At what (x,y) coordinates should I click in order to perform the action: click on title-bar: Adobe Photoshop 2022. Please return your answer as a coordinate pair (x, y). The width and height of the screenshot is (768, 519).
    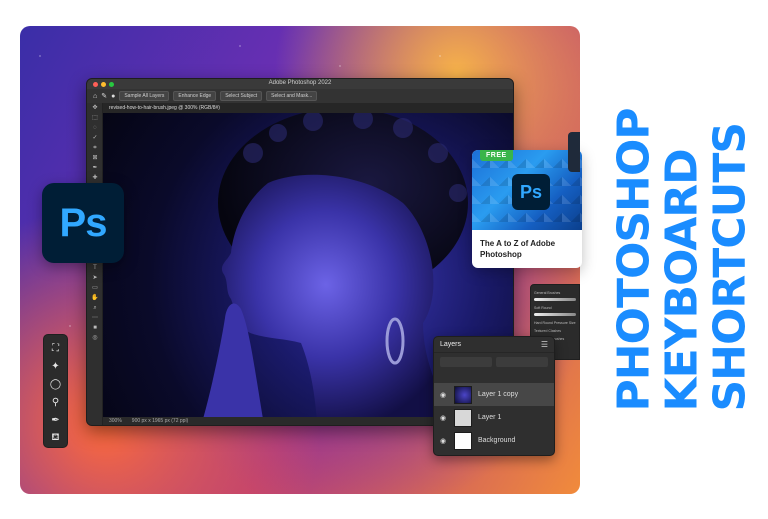
    Looking at the image, I should click on (300, 84).